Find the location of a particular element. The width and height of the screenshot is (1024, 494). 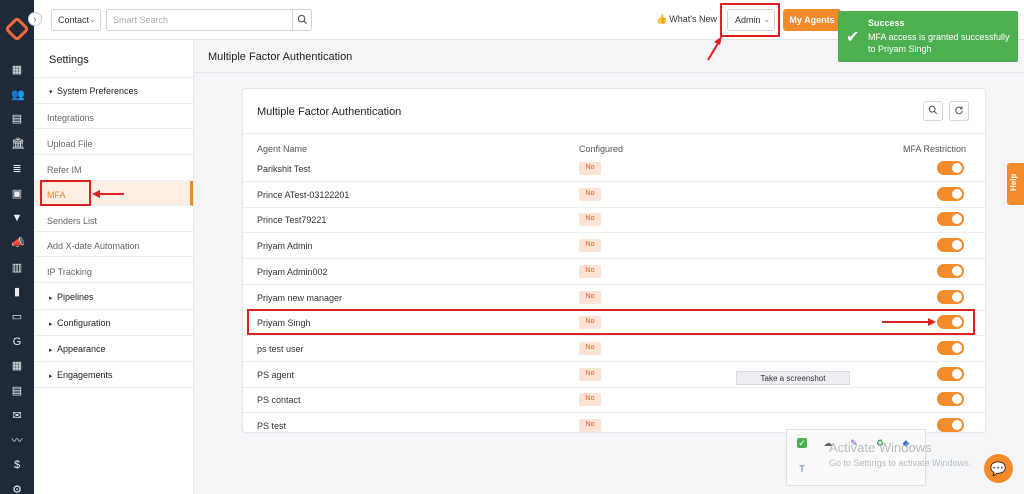

teams-icon: T is located at coordinates (802, 469).